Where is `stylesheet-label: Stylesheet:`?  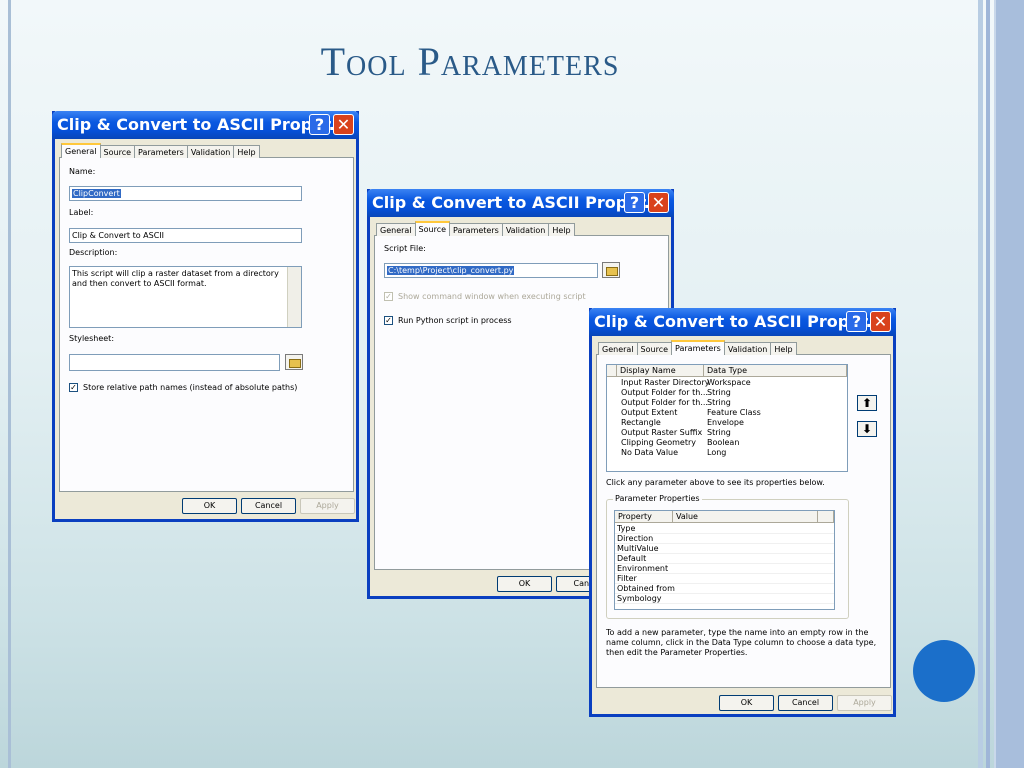
stylesheet-label: Stylesheet: is located at coordinates (92, 338).